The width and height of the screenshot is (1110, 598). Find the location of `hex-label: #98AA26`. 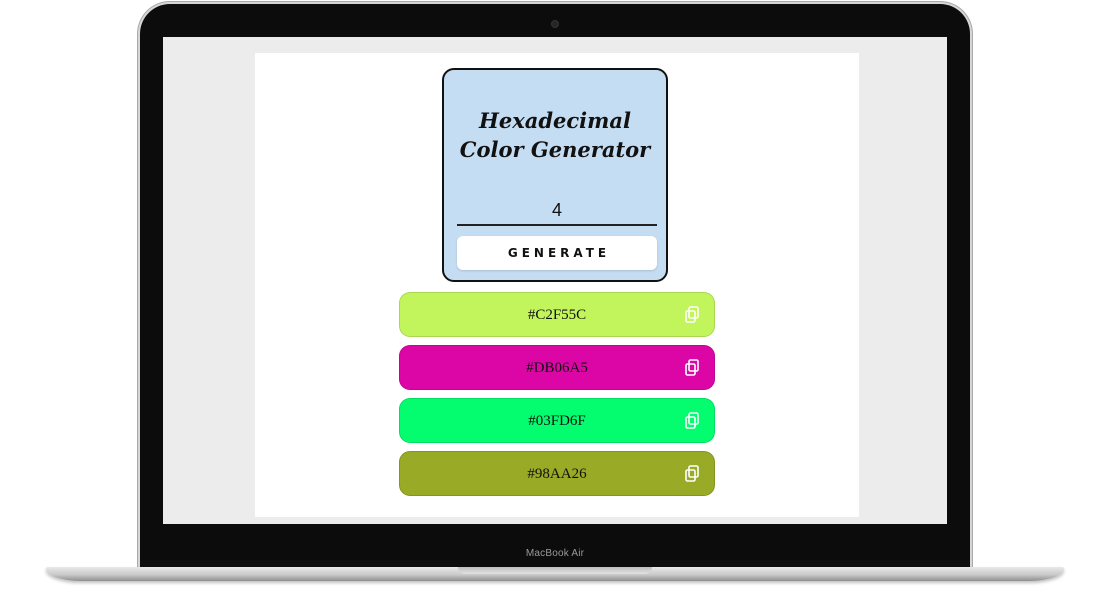

hex-label: #98AA26 is located at coordinates (557, 474).